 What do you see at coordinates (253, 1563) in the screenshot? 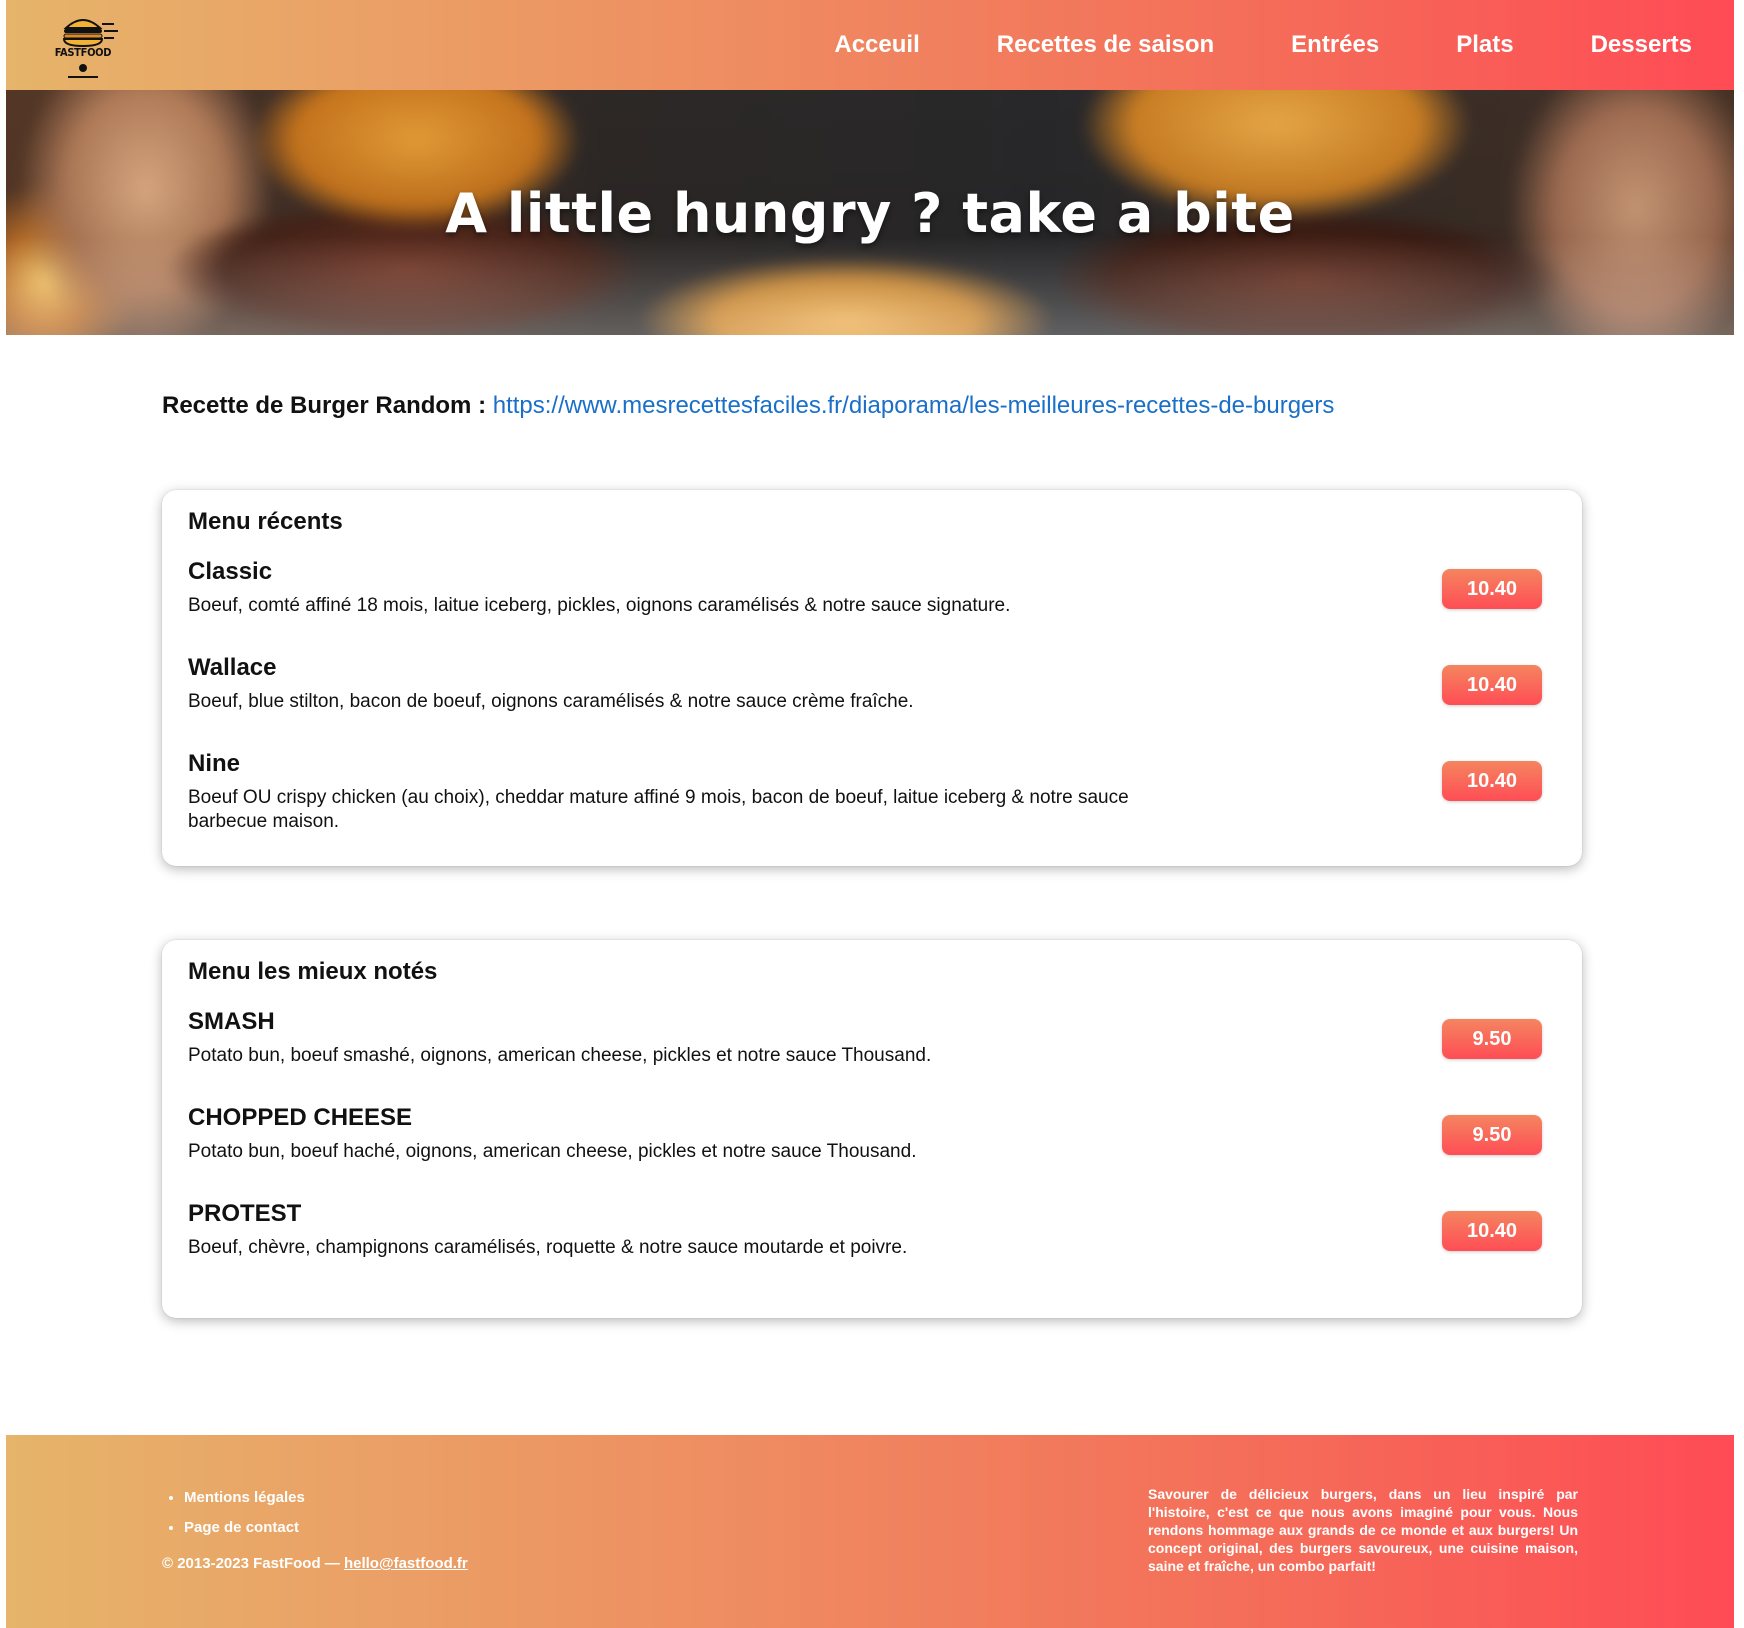
I see `copyright-text: © 2013-2023 FastFood —` at bounding box center [253, 1563].